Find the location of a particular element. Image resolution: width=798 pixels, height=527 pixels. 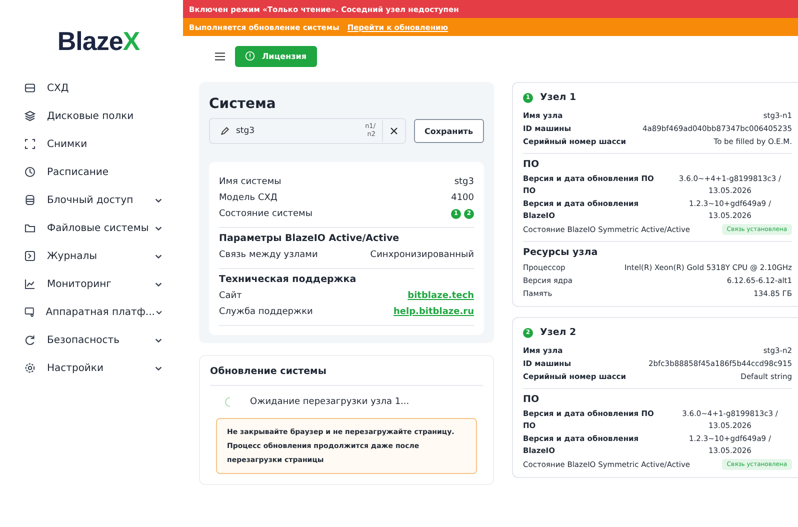

panel-title: Система is located at coordinates (243, 104).